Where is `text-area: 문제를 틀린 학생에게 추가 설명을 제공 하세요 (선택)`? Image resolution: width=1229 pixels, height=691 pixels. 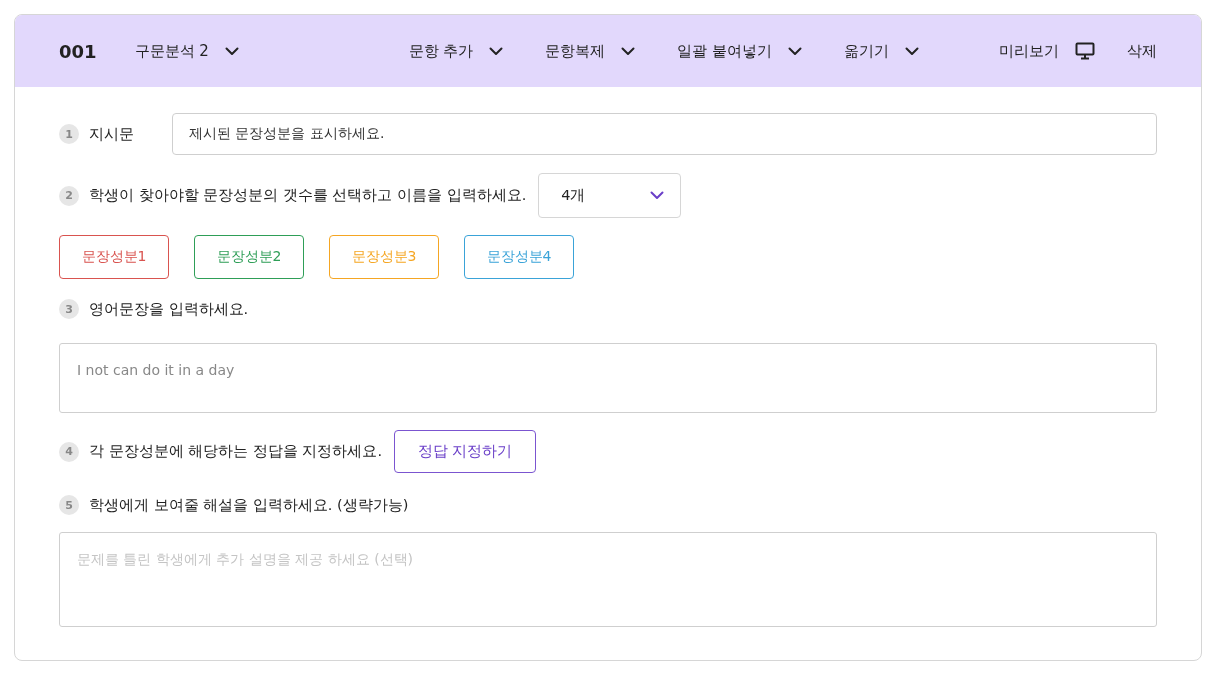 text-area: 문제를 틀린 학생에게 추가 설명을 제공 하세요 (선택) is located at coordinates (608, 579).